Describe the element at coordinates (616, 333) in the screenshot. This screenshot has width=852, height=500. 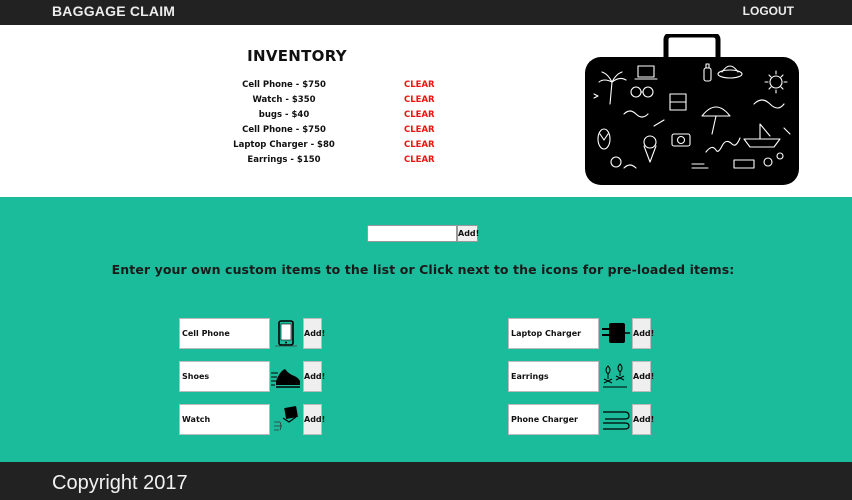
I see `laptop-charger-icon` at that location.